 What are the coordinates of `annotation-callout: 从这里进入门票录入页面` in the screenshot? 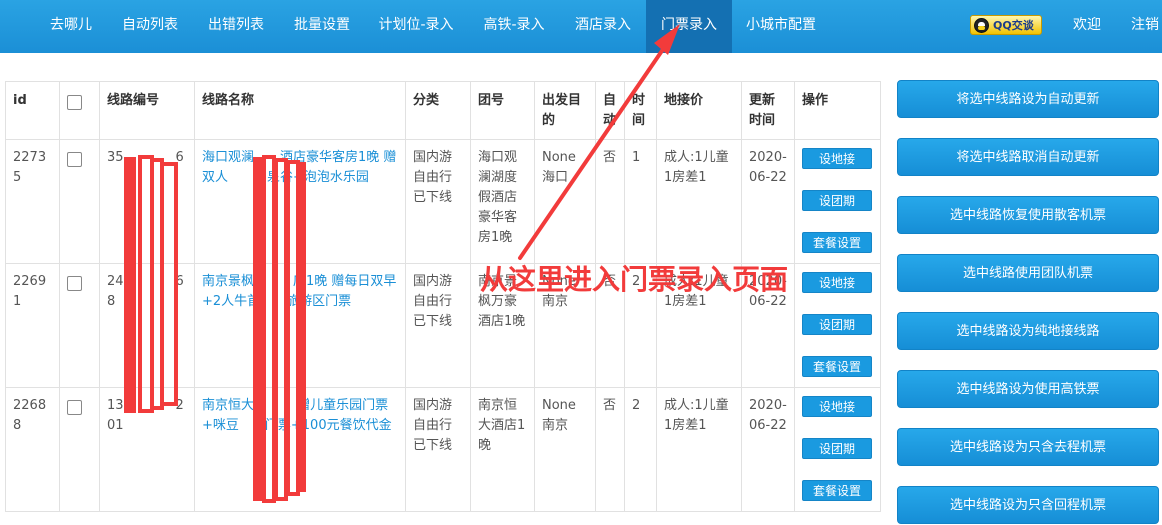 It's located at (634, 279).